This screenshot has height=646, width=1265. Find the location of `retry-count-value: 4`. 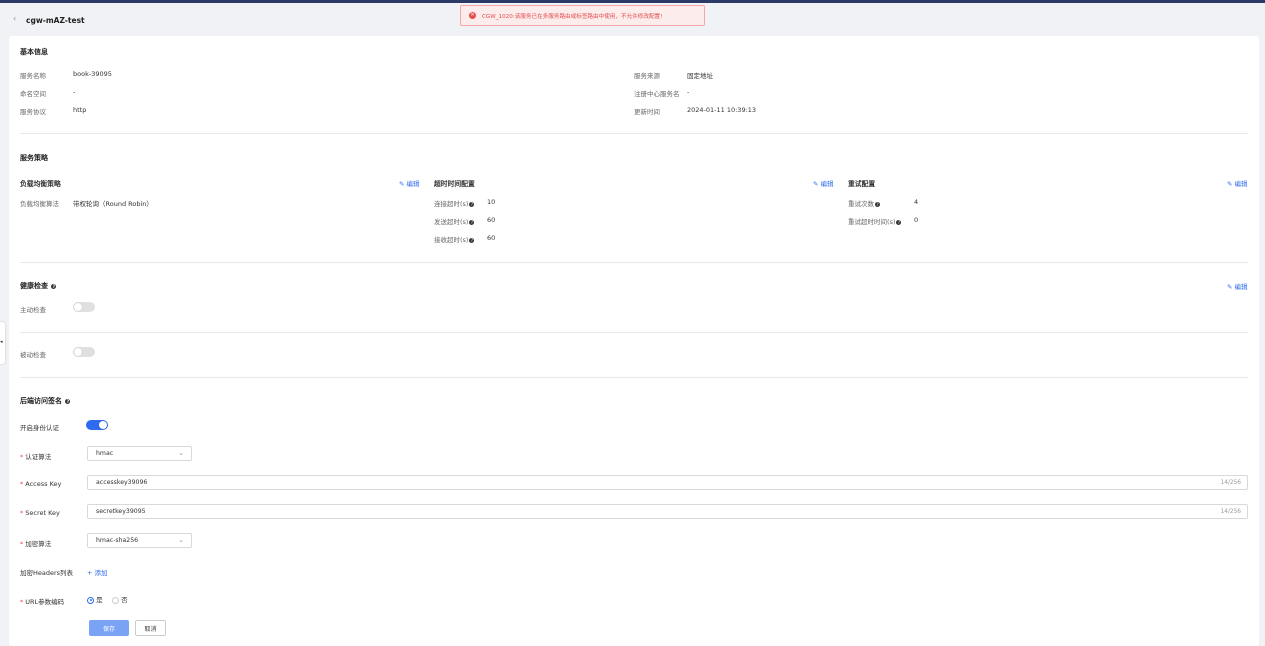

retry-count-value: 4 is located at coordinates (916, 202).